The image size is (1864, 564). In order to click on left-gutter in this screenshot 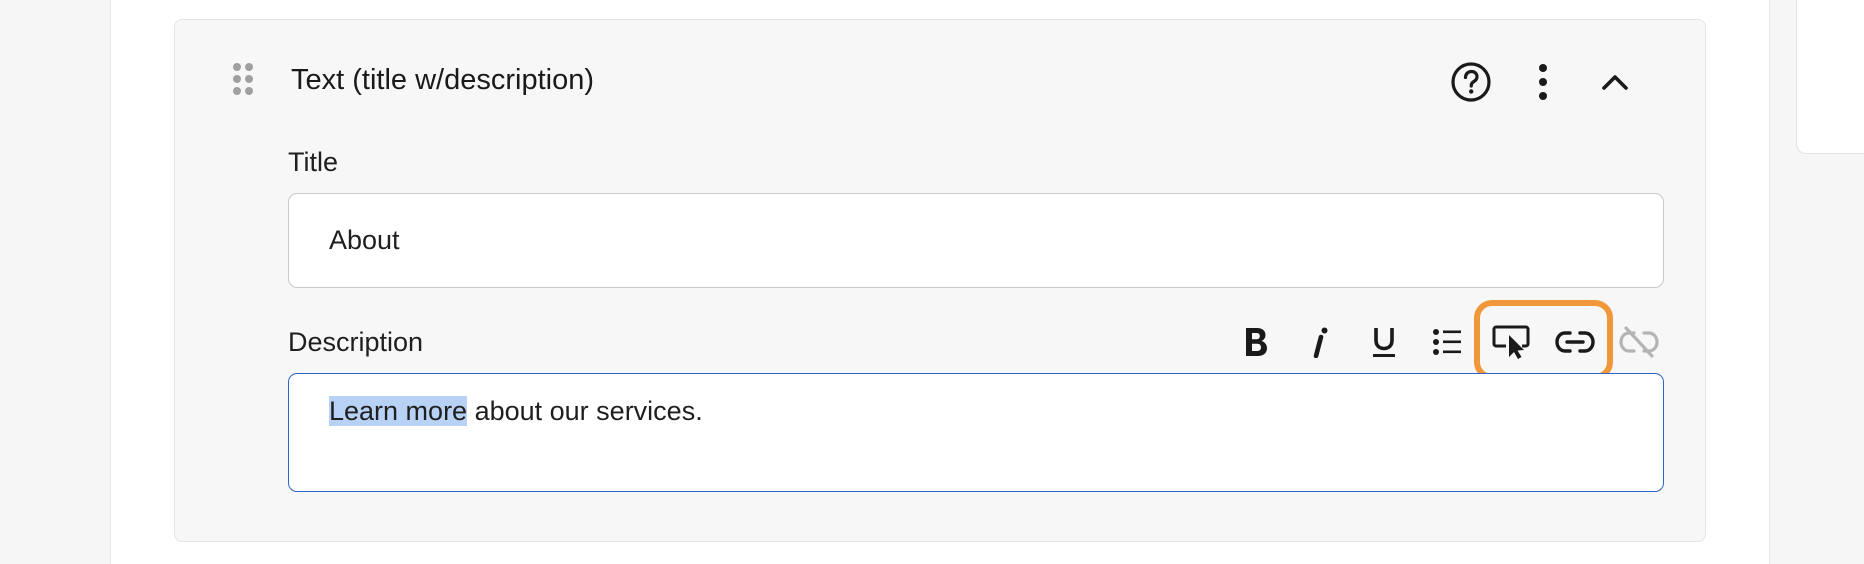, I will do `click(55, 282)`.